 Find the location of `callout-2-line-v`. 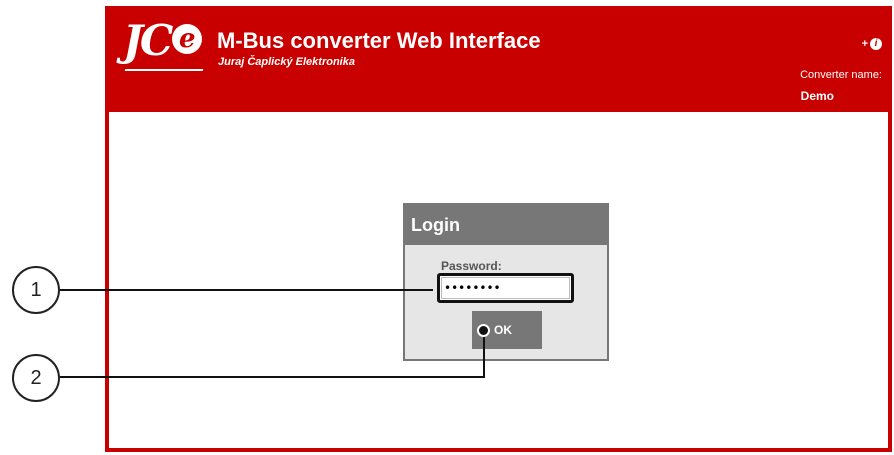

callout-2-line-v is located at coordinates (484, 355).